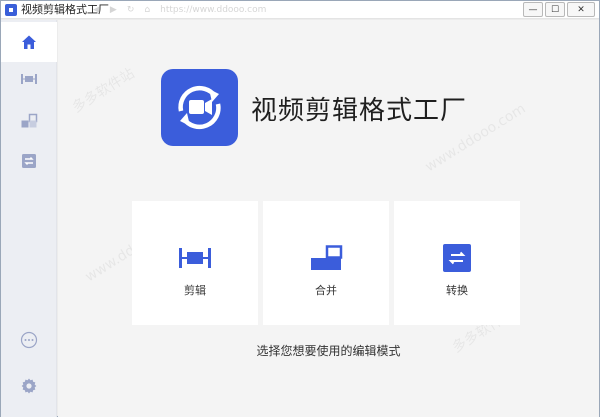  What do you see at coordinates (195, 290) in the screenshot?
I see `cut-card-label: 剪辑` at bounding box center [195, 290].